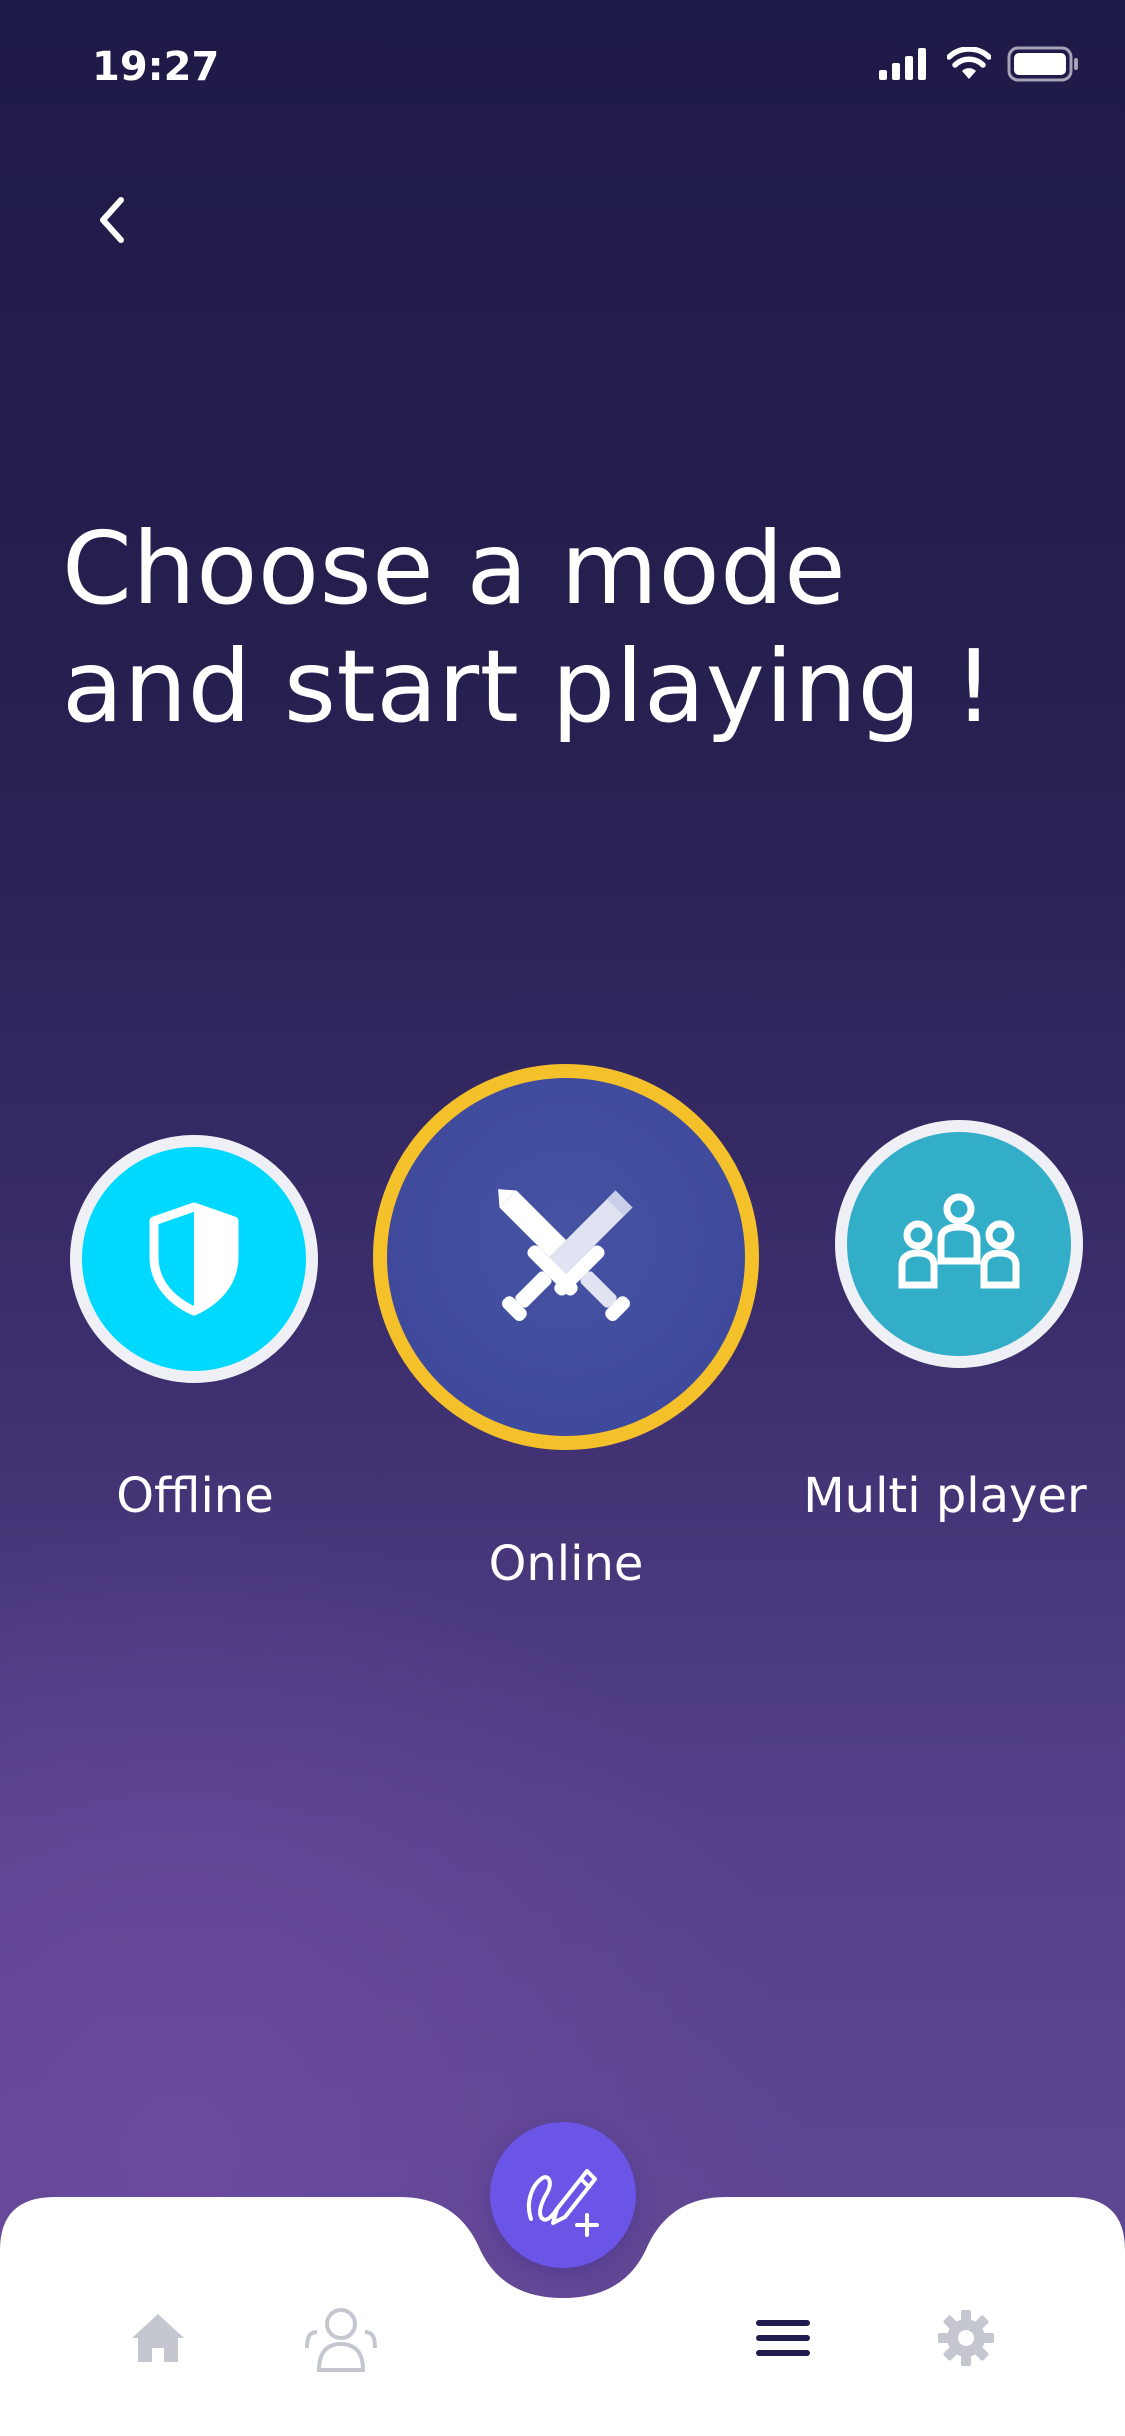 Image resolution: width=1125 pixels, height=2436 pixels. What do you see at coordinates (959, 1241) in the screenshot?
I see `group-icon` at bounding box center [959, 1241].